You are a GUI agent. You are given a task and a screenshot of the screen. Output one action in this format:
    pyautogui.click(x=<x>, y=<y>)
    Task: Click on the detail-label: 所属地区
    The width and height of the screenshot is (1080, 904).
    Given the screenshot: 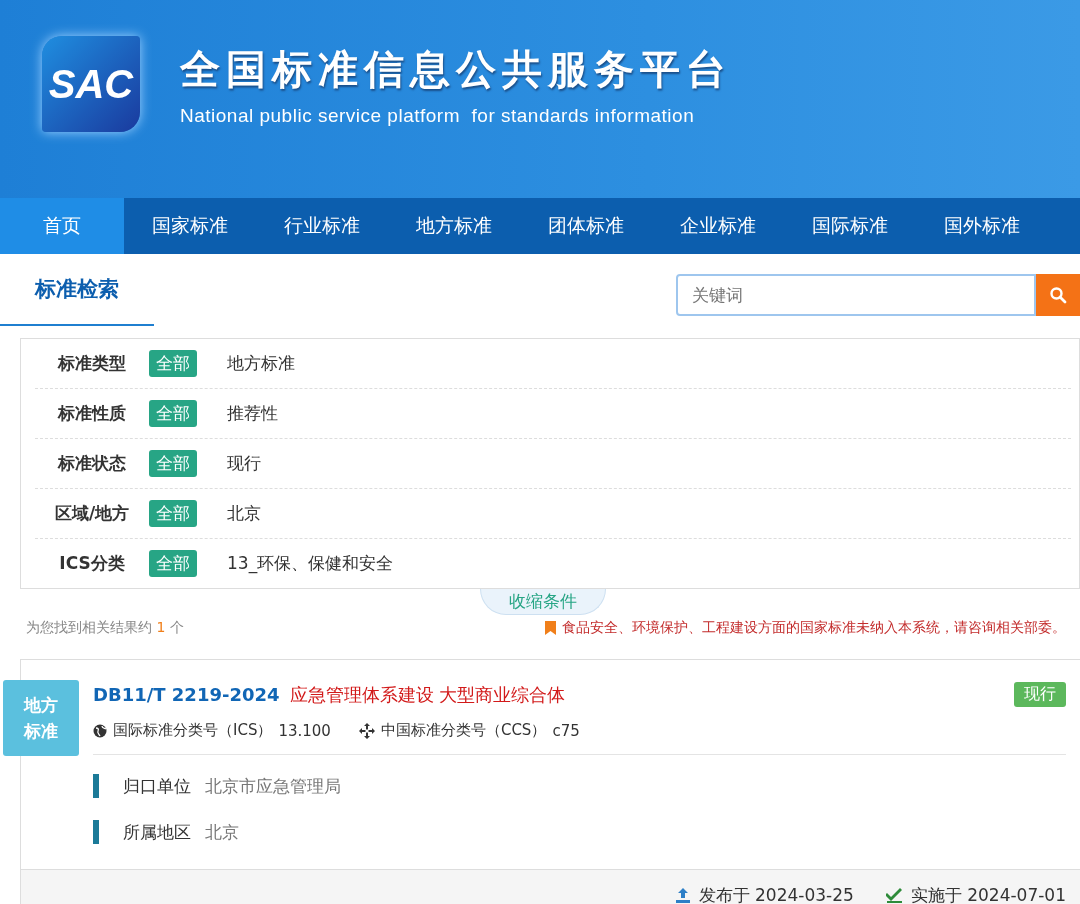 What is the action you would take?
    pyautogui.click(x=157, y=832)
    